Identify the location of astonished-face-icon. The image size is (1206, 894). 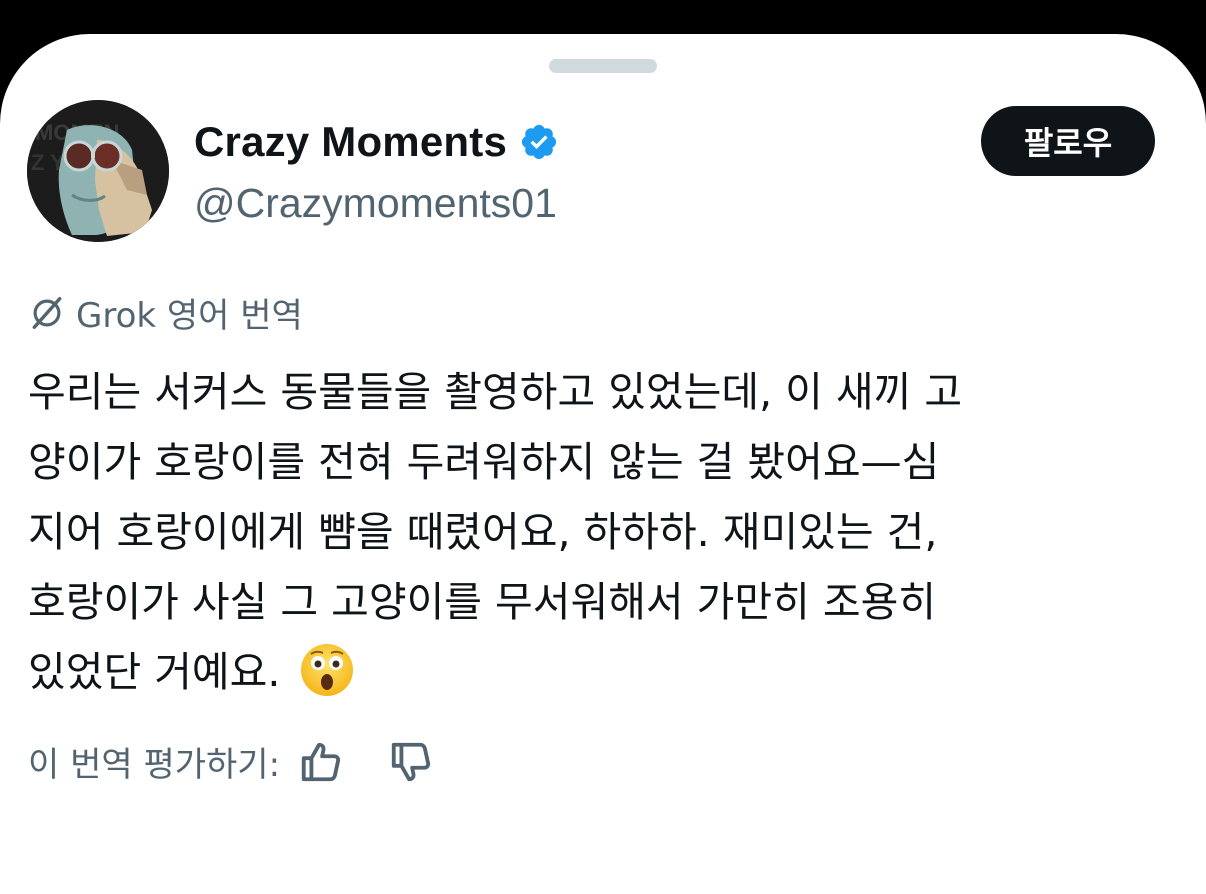
(327, 670).